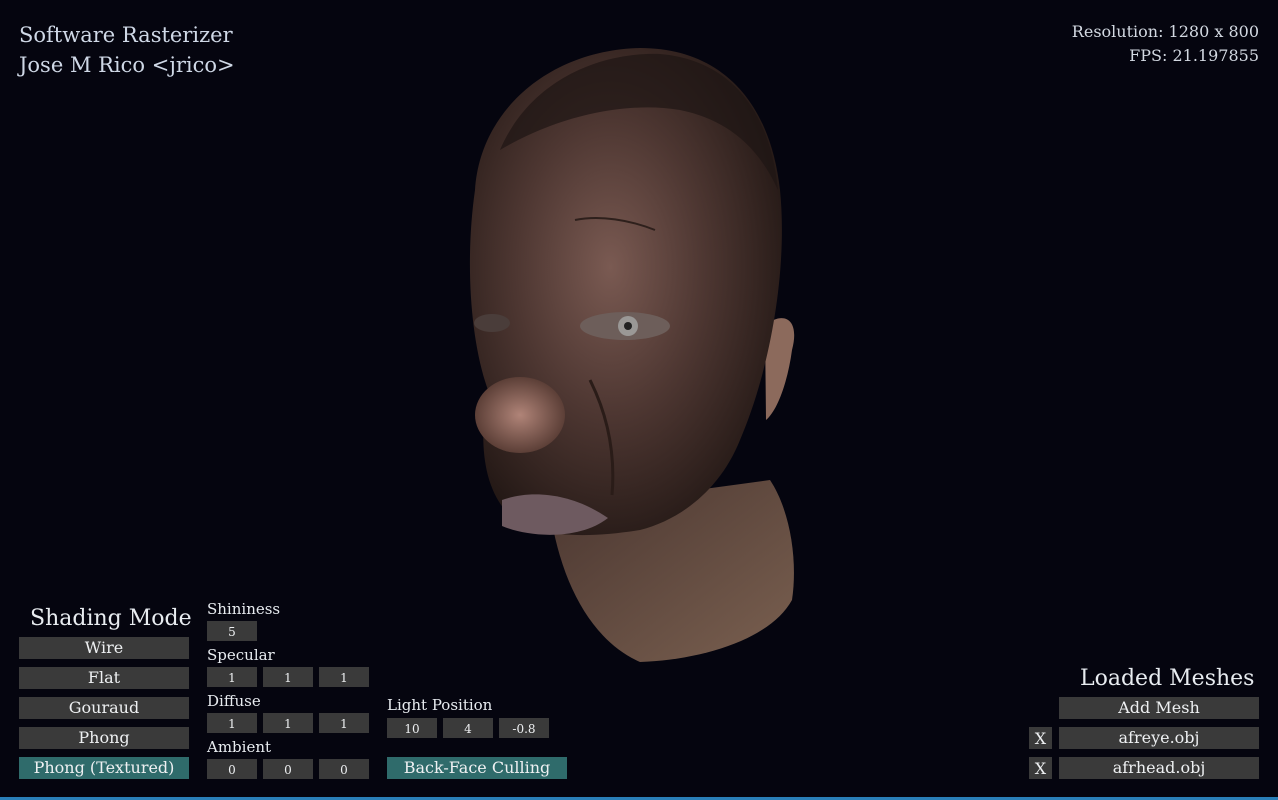 The width and height of the screenshot is (1278, 800). What do you see at coordinates (232, 723) in the screenshot?
I see `diffuse-r-input: 1` at bounding box center [232, 723].